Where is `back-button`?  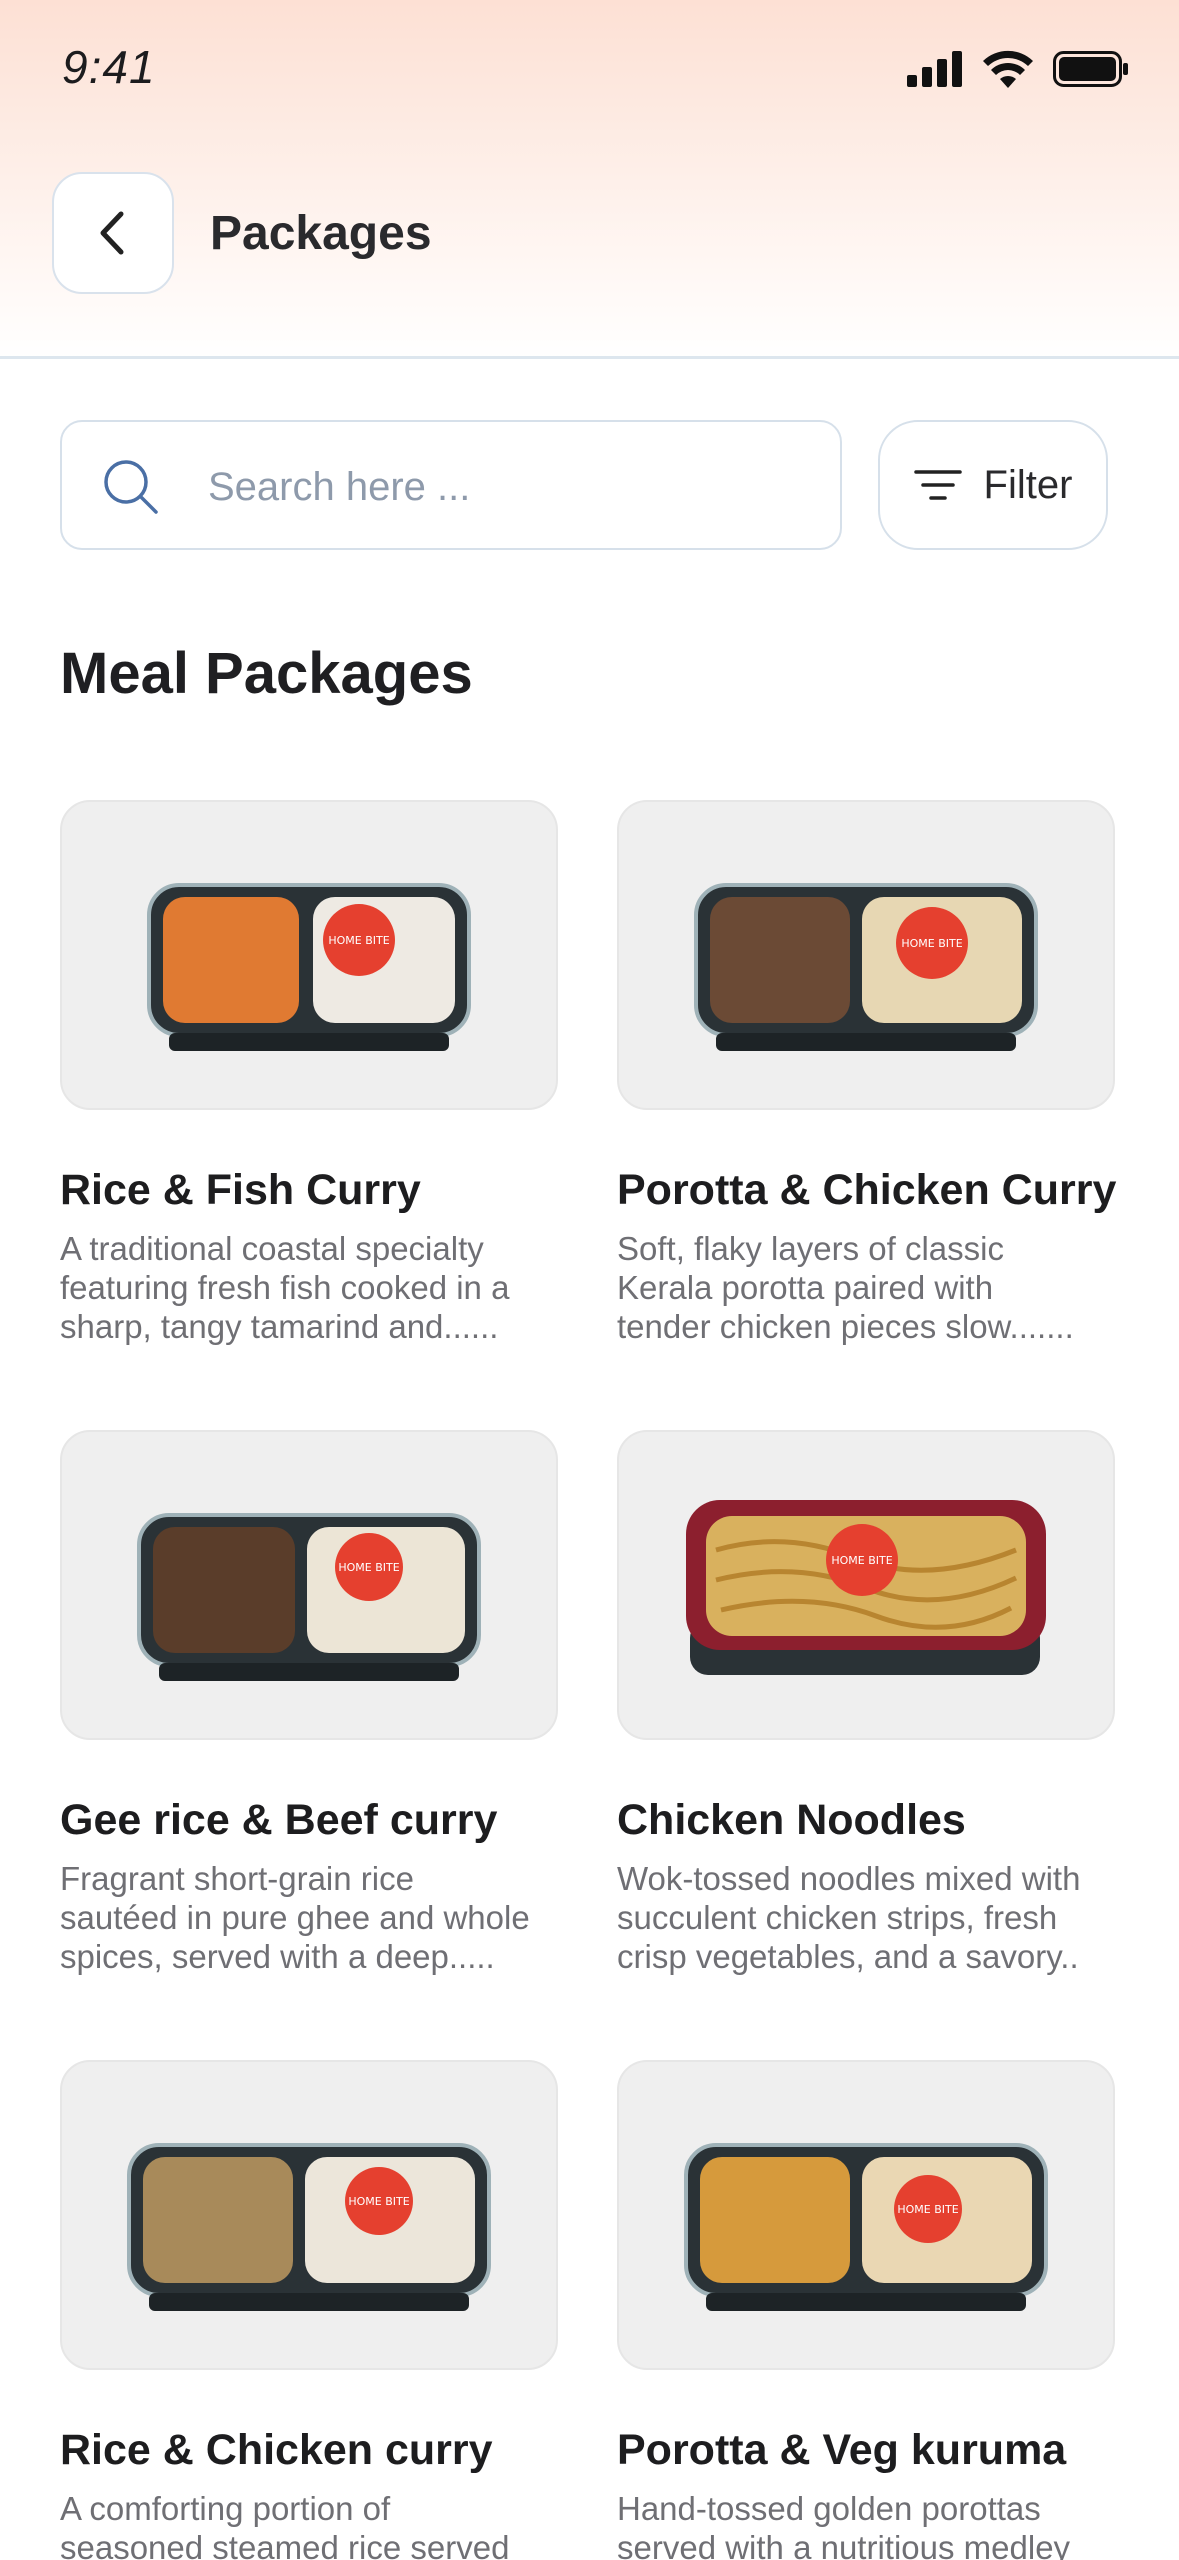
back-button is located at coordinates (113, 233).